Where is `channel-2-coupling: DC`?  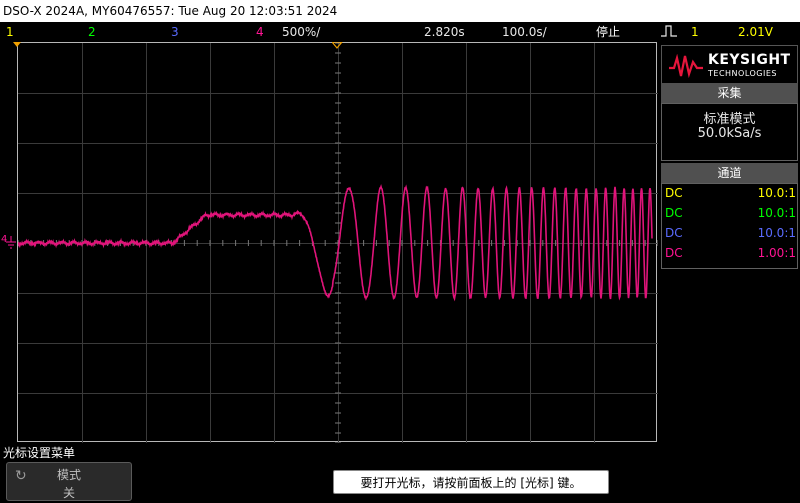 channel-2-coupling: DC is located at coordinates (674, 213).